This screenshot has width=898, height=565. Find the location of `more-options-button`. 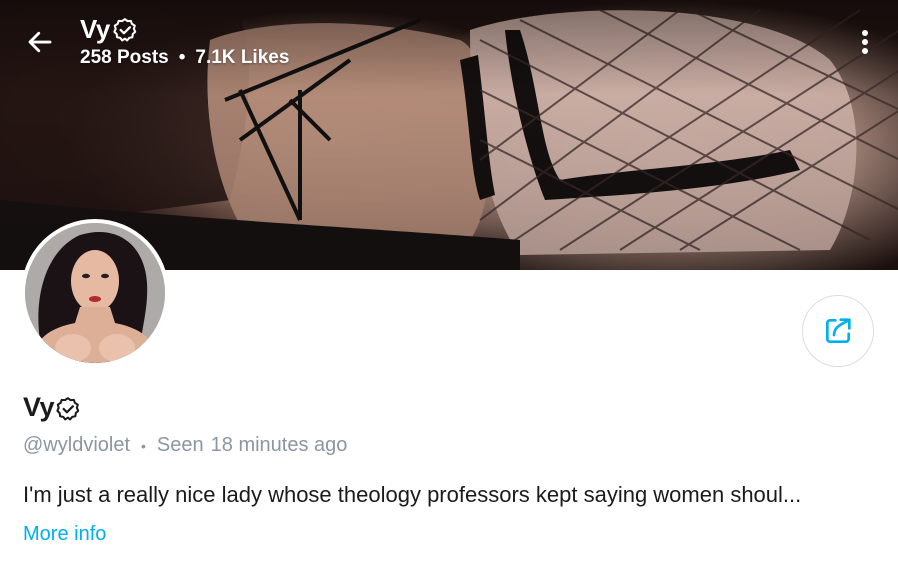

more-options-button is located at coordinates (865, 42).